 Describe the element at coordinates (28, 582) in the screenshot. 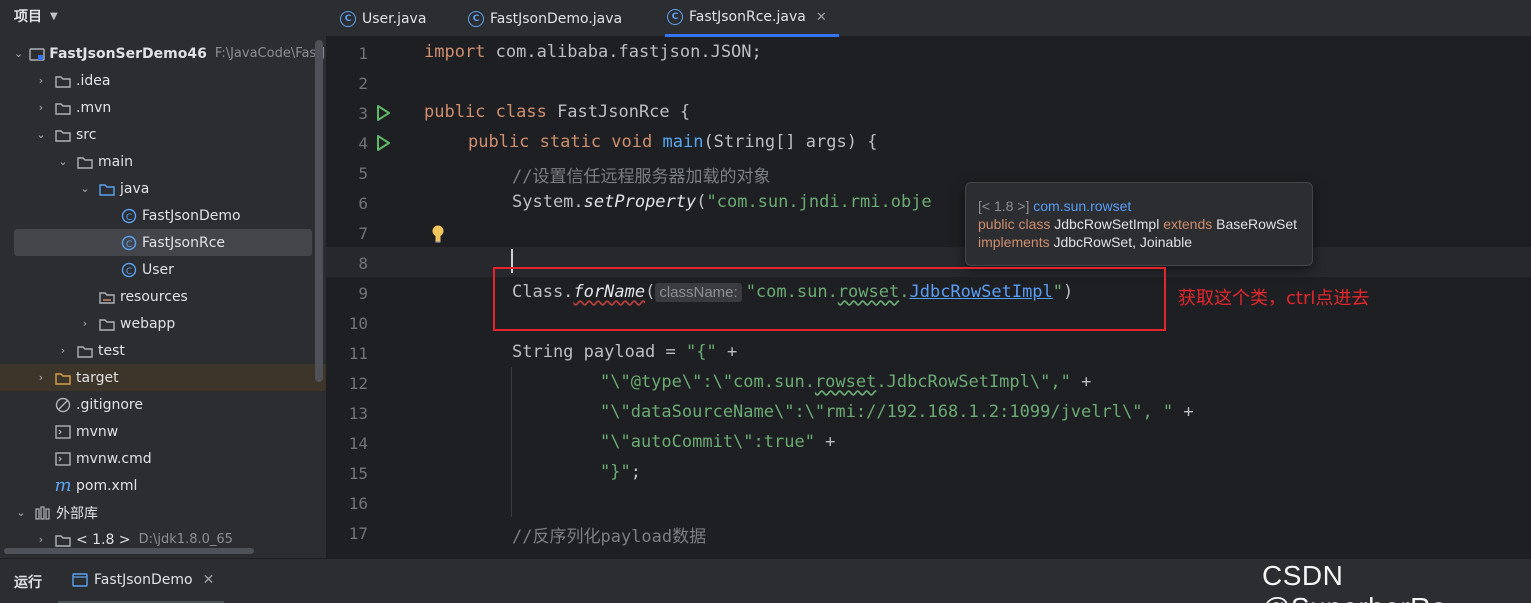

I see `run-panel-label: 运行` at that location.